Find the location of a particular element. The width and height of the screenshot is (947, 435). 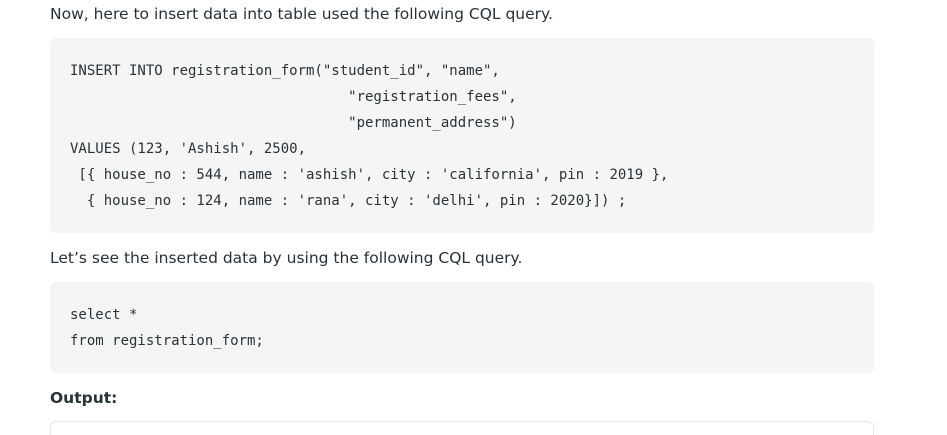

code-line: "registration_fees", is located at coordinates (293, 97).